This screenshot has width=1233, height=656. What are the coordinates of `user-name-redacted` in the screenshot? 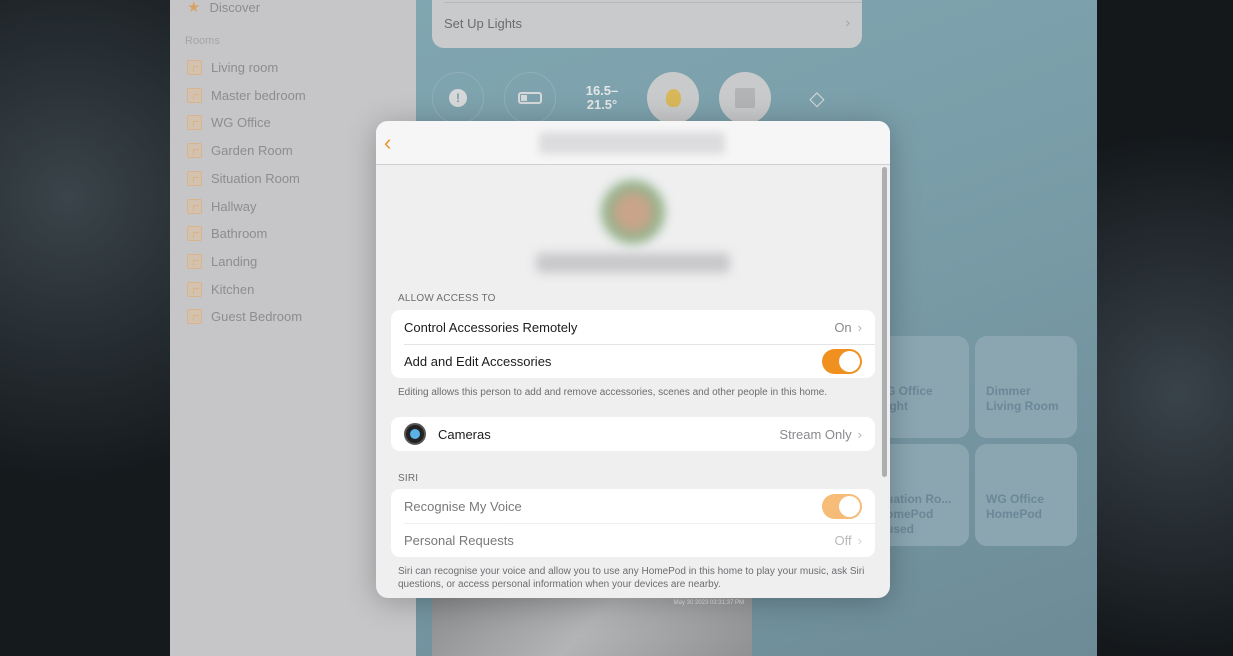 It's located at (633, 263).